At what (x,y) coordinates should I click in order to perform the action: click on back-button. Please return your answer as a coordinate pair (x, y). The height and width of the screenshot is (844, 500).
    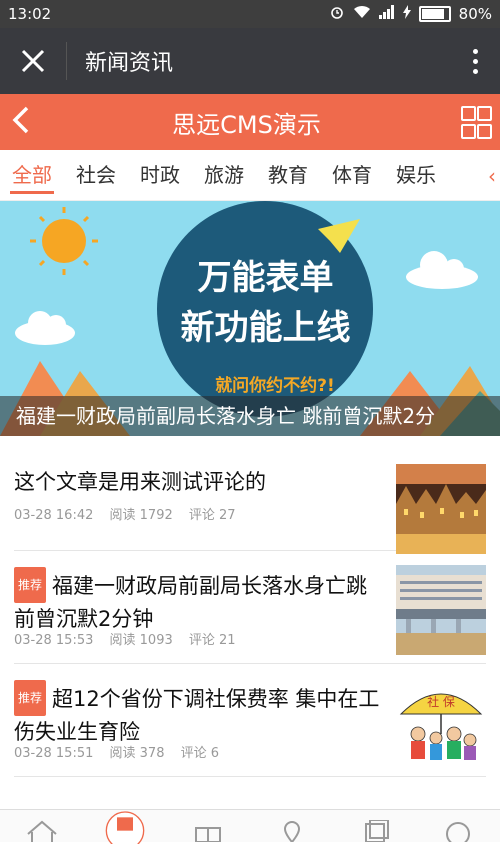
    Looking at the image, I should click on (21, 122).